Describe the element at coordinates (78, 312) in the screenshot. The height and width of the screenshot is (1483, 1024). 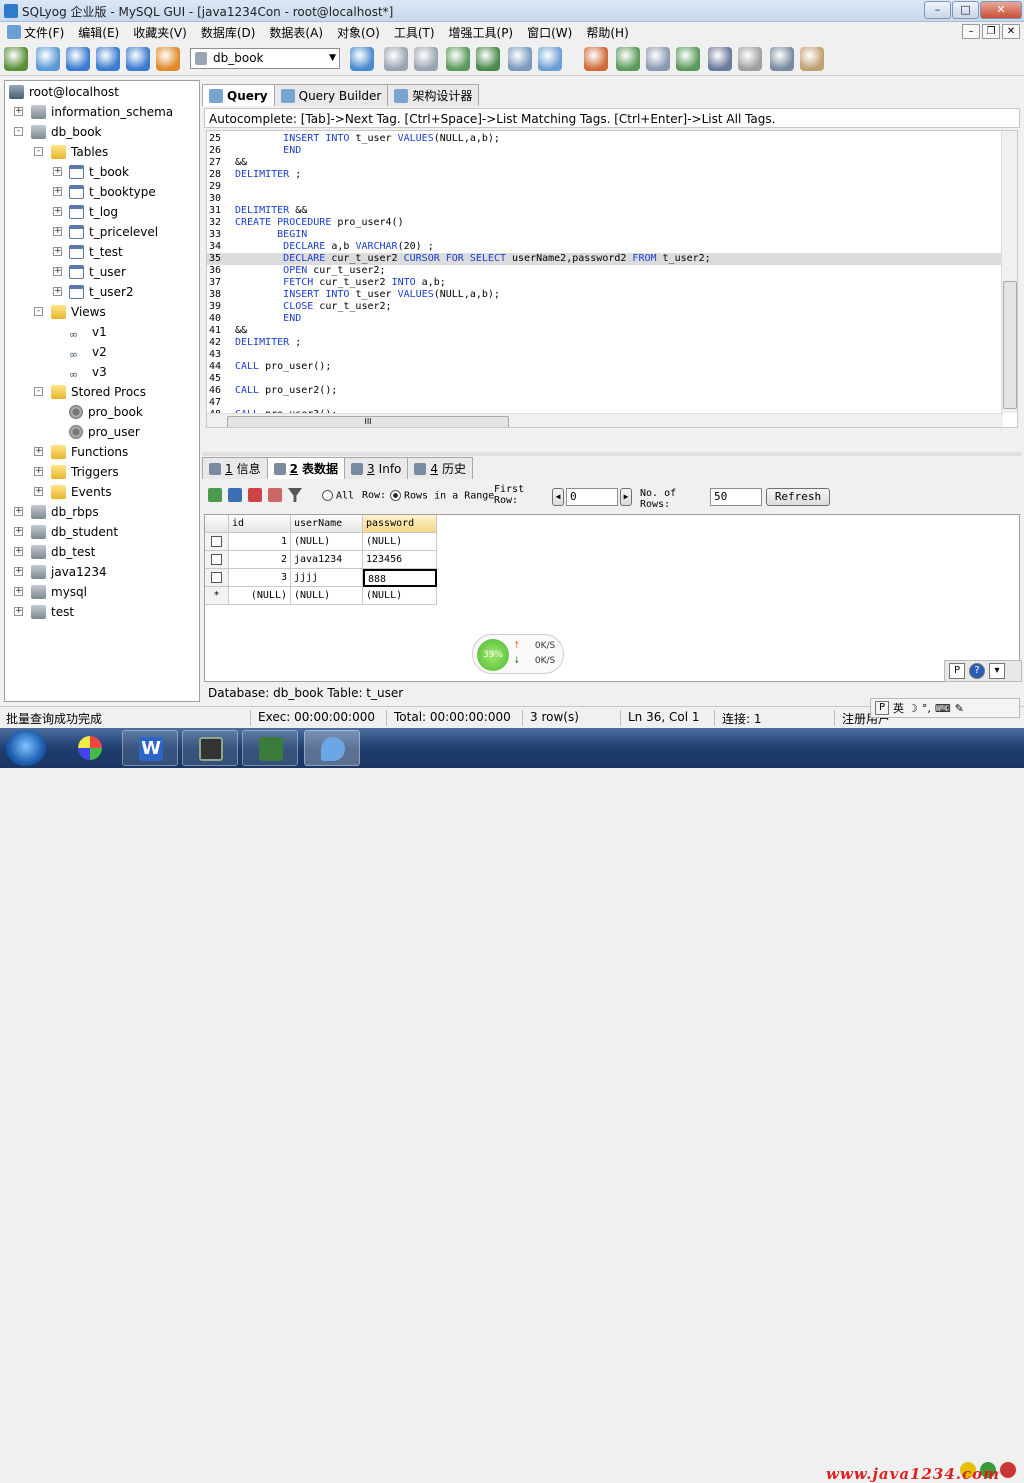
I see `tree-item-views: Views` at that location.